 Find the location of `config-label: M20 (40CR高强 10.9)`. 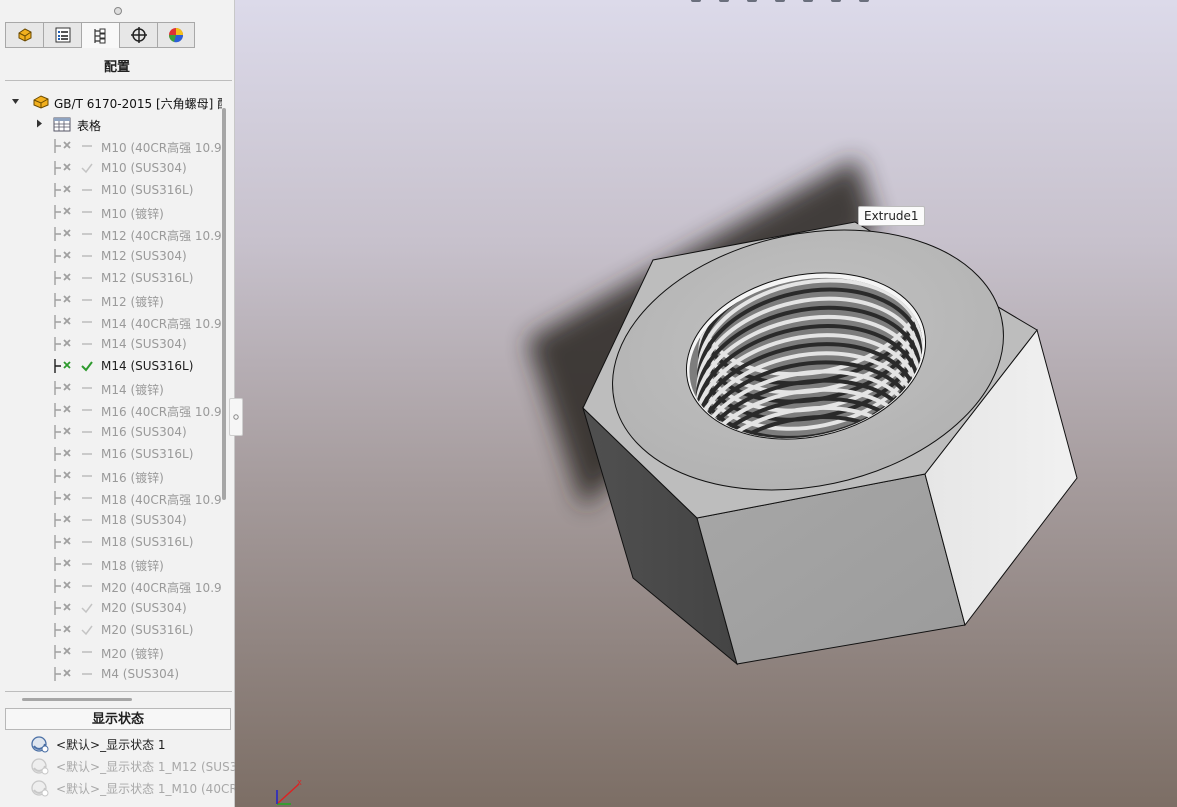

config-label: M20 (40CR高强 10.9) is located at coordinates (161, 588).